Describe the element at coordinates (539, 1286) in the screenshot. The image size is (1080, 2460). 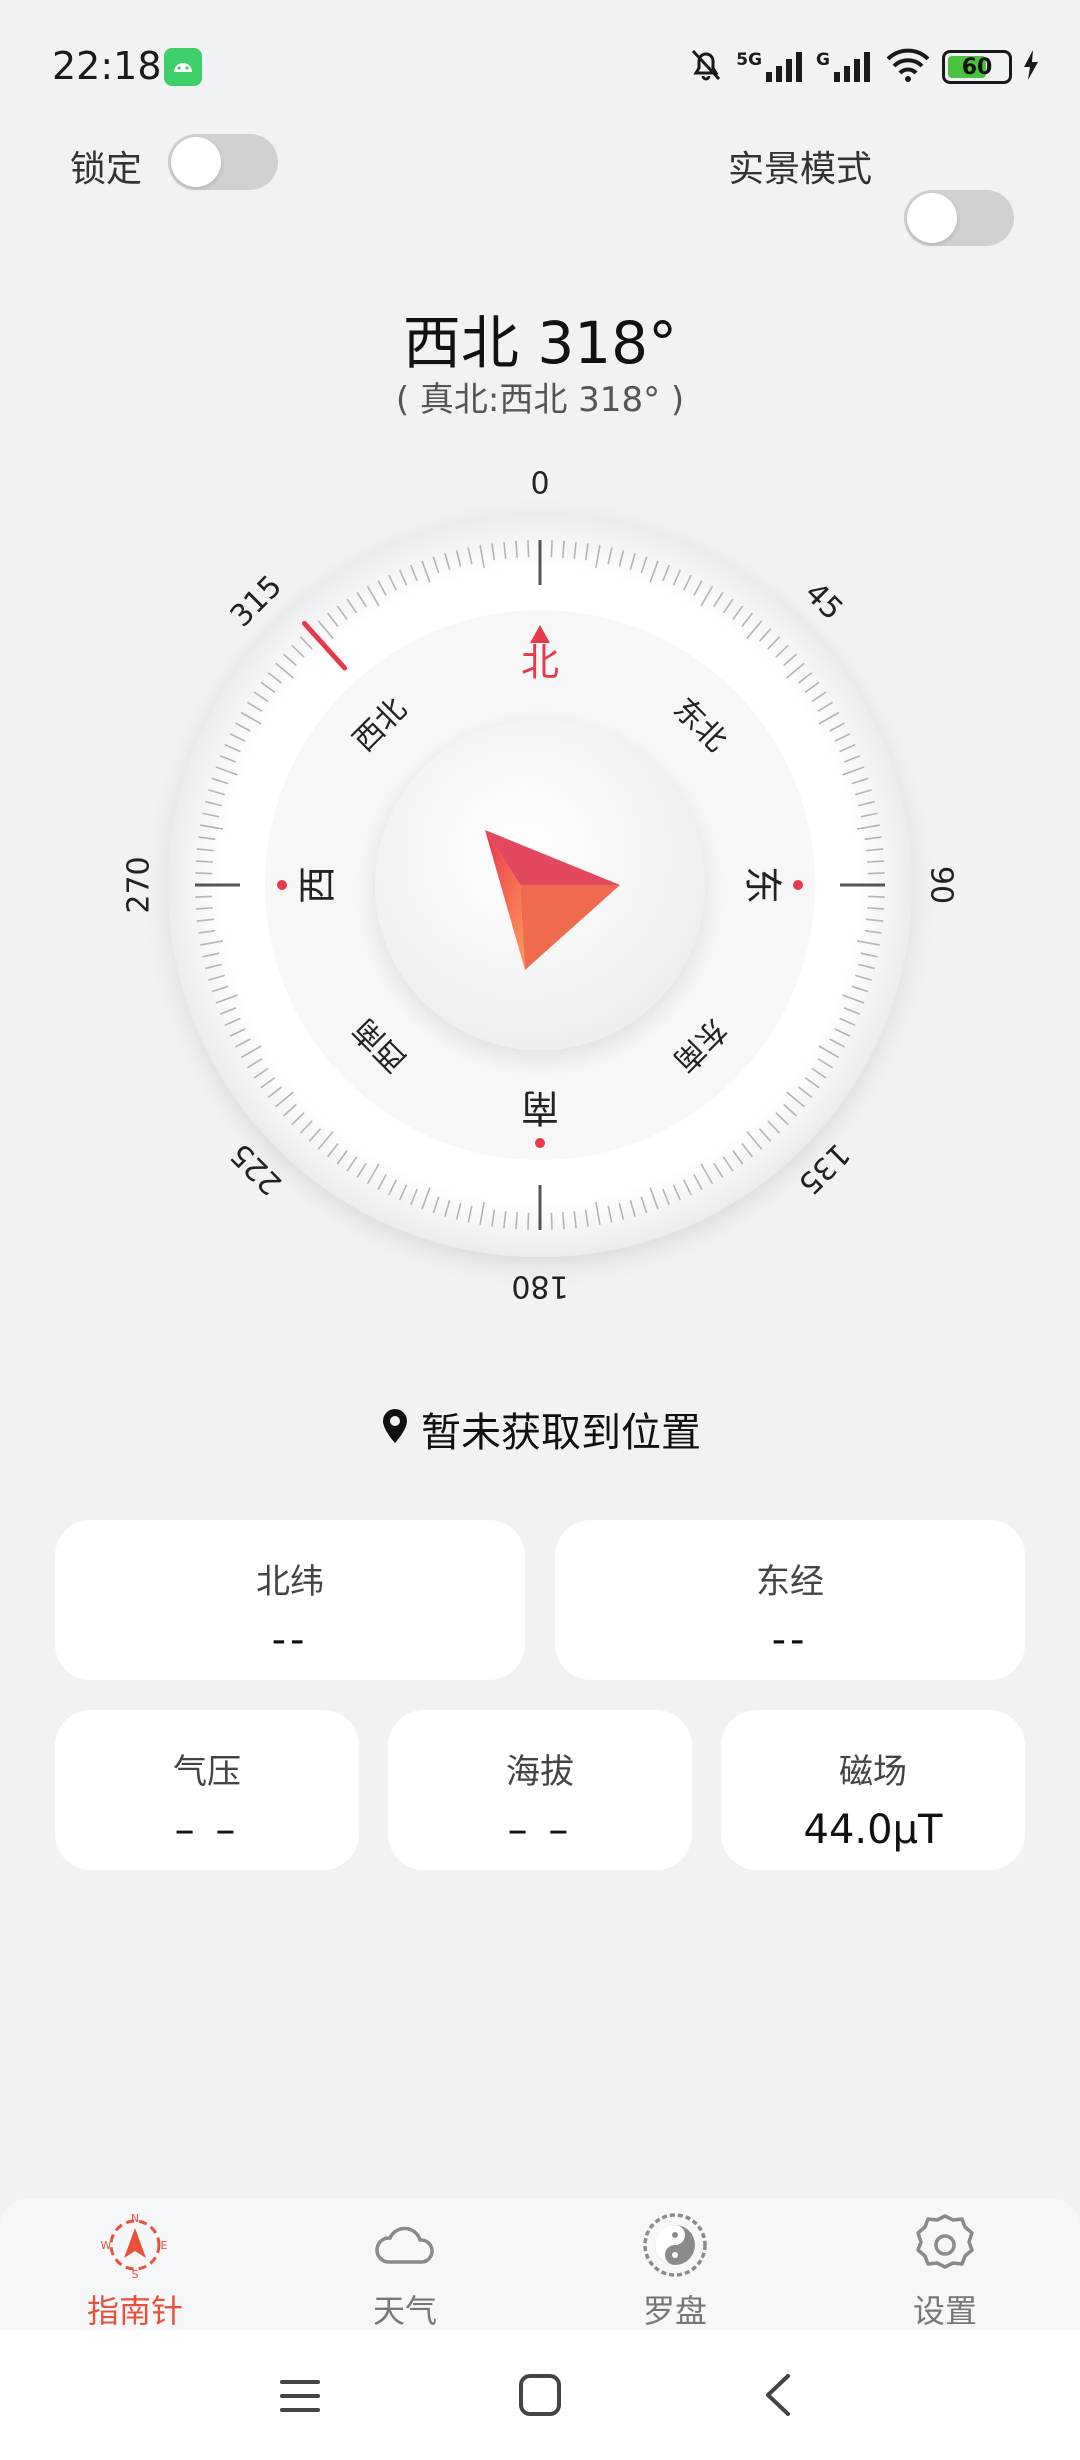
I see `degree-label: 180` at that location.